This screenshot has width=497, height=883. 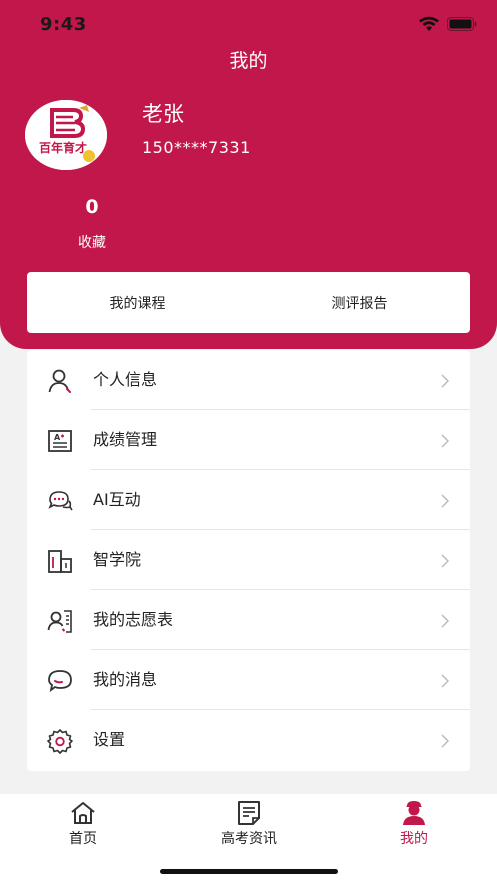 I want to click on menu-item-personal-info: 个人信息, so click(x=248, y=380).